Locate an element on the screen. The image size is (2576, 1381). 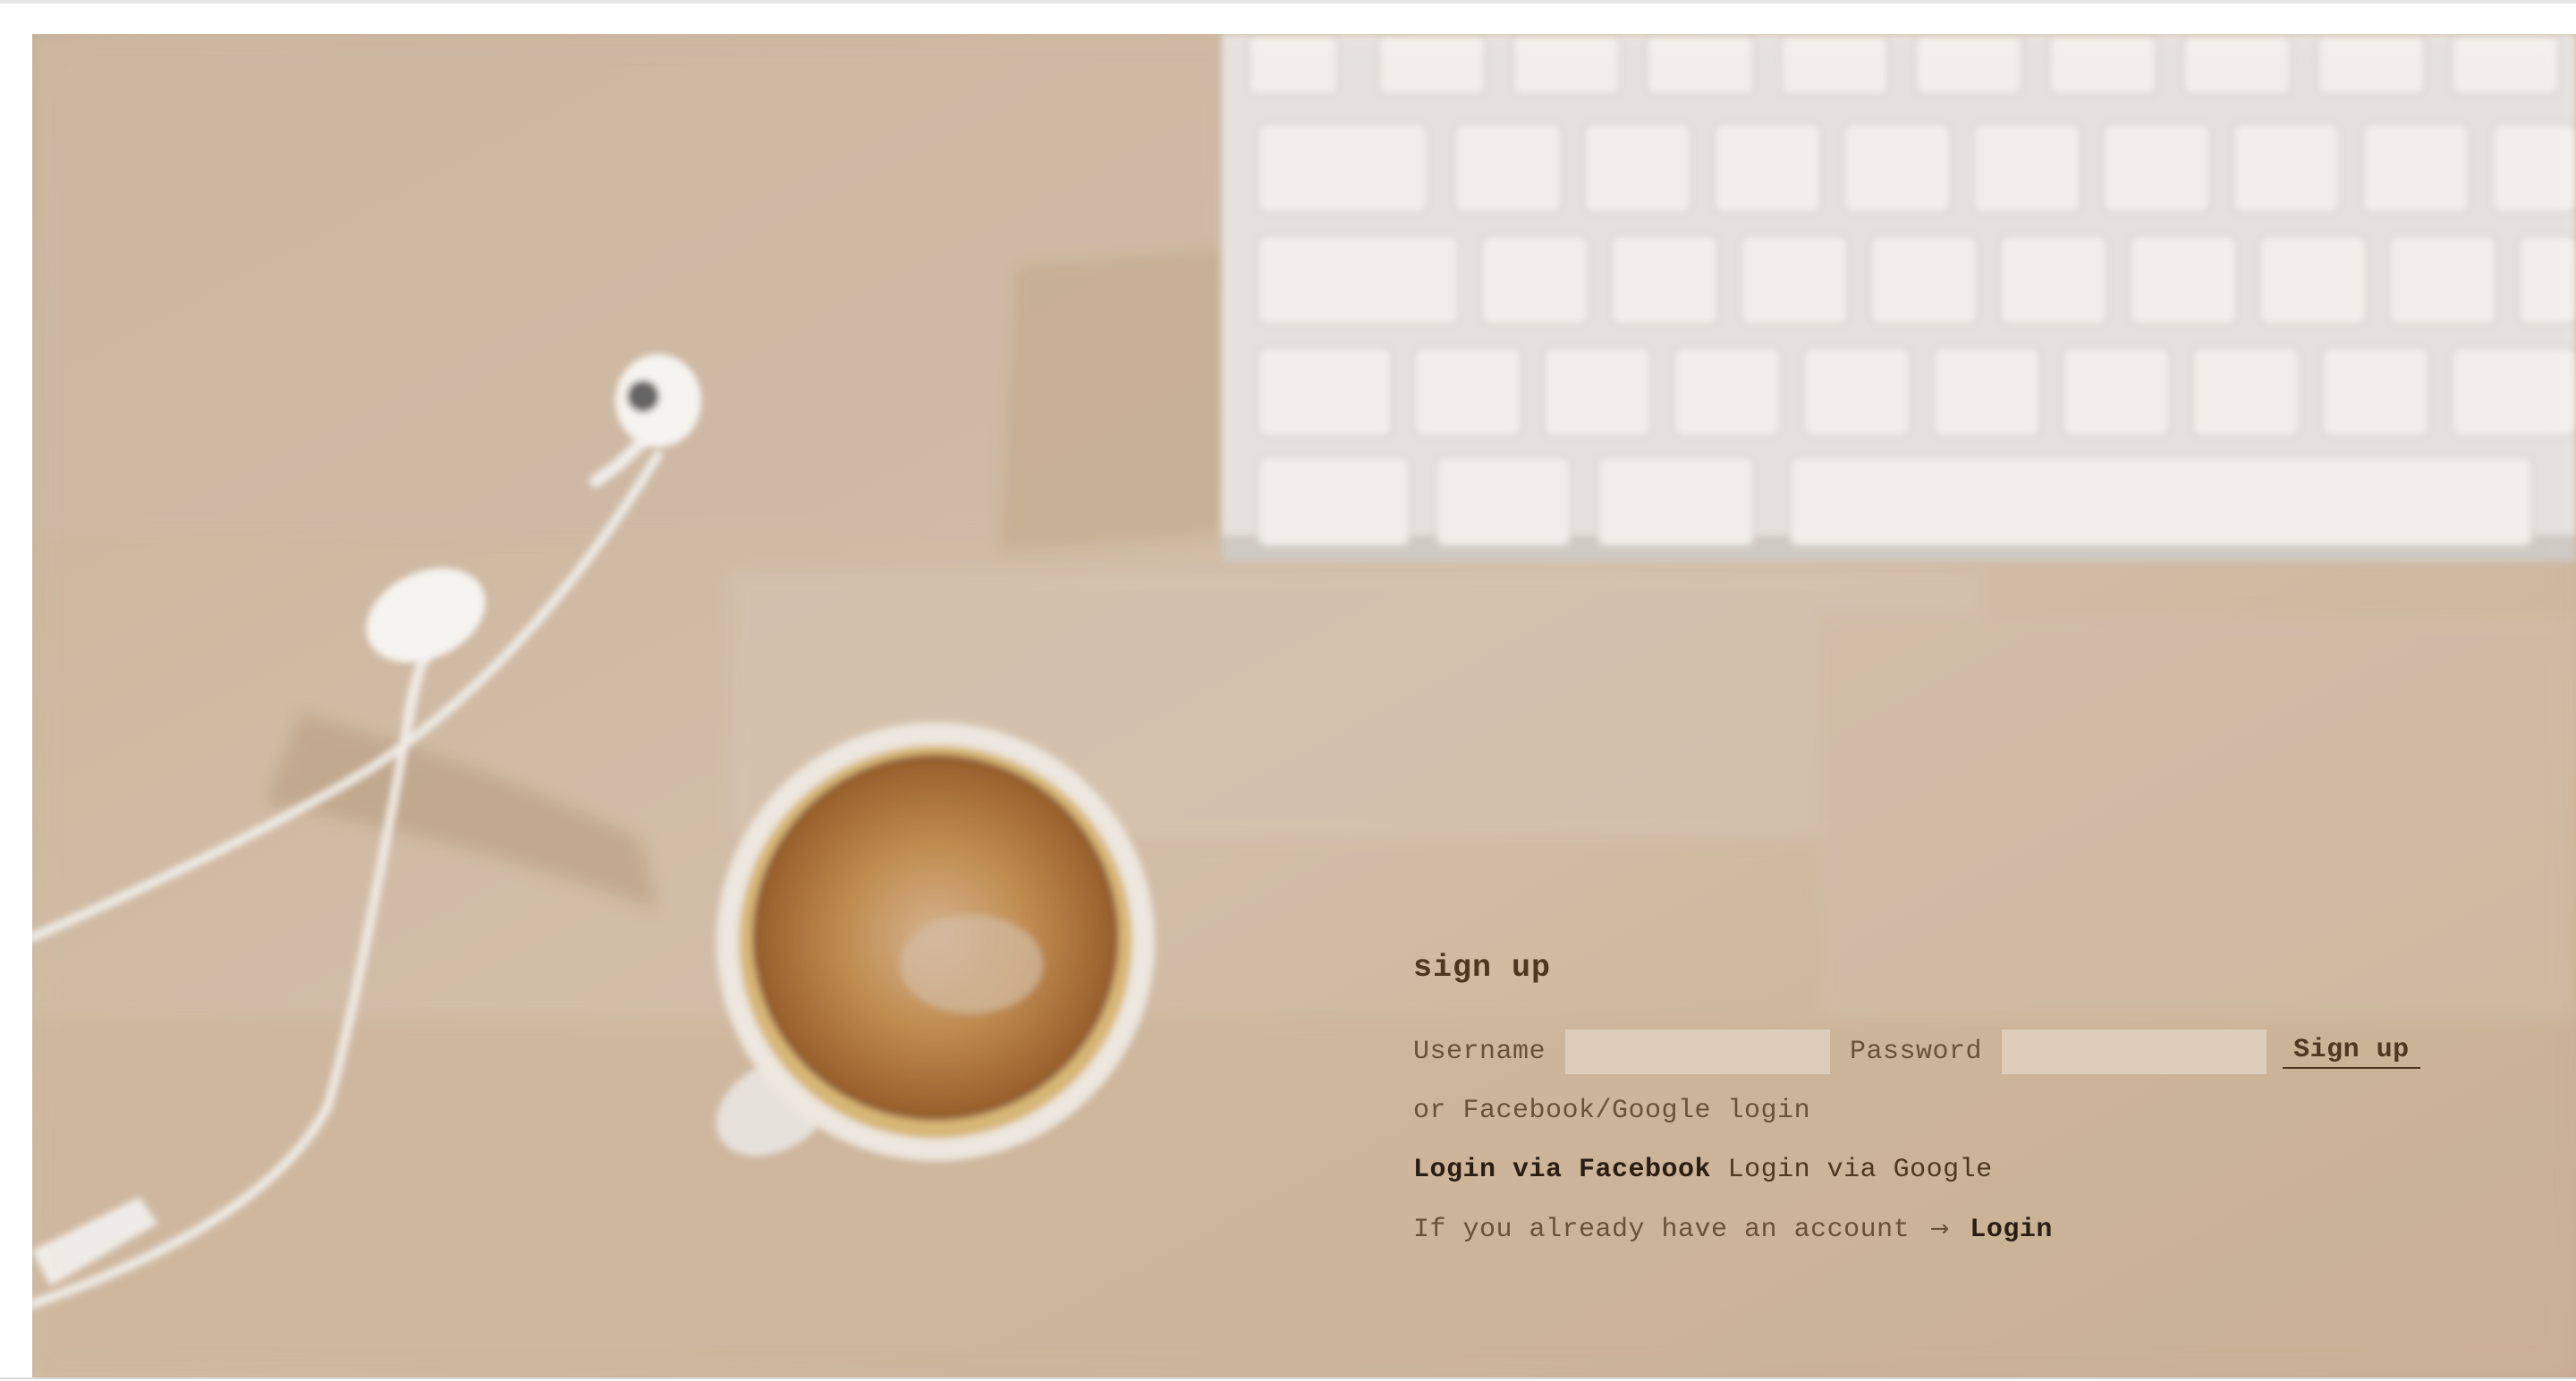
top-divider is located at coordinates (1288, 2).